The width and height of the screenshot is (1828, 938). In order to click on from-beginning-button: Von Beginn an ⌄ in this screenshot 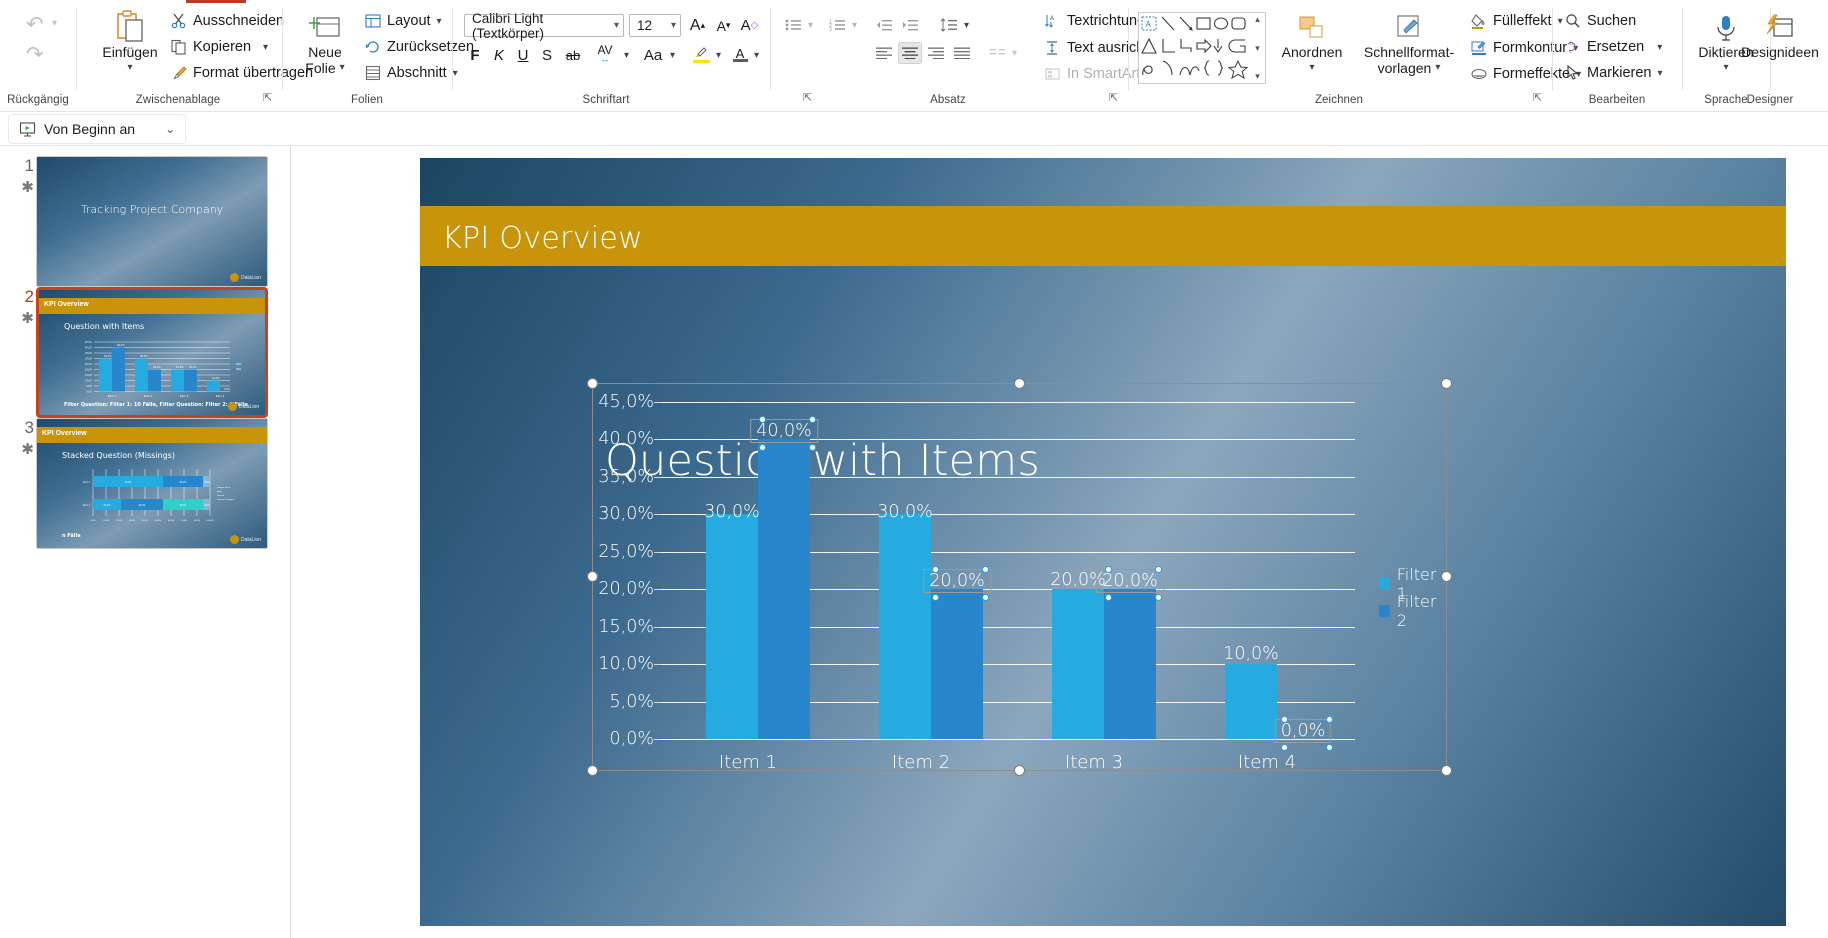, I will do `click(97, 129)`.